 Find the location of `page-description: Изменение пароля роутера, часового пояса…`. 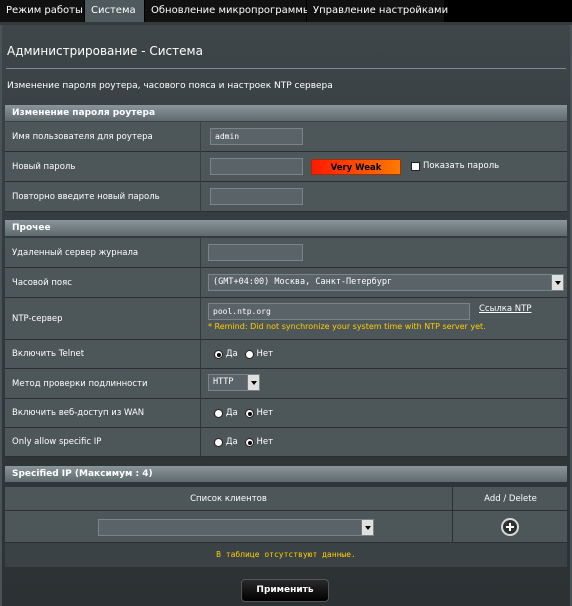

page-description: Изменение пароля роутера, часового пояса… is located at coordinates (170, 86).